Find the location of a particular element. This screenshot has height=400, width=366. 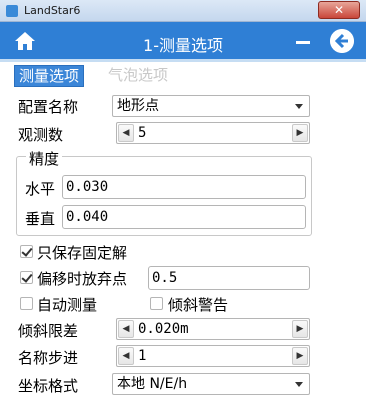

name-step-label: 名称步进 is located at coordinates (48, 358).